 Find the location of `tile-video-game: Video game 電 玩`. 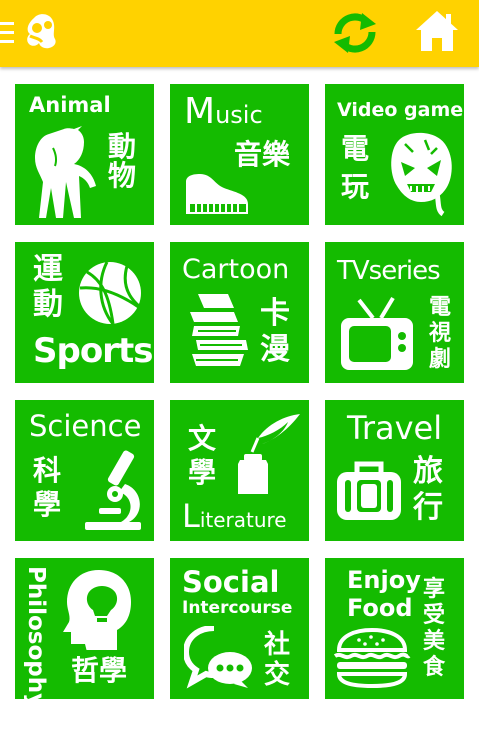

tile-video-game: Video game 電 玩 is located at coordinates (394, 154).